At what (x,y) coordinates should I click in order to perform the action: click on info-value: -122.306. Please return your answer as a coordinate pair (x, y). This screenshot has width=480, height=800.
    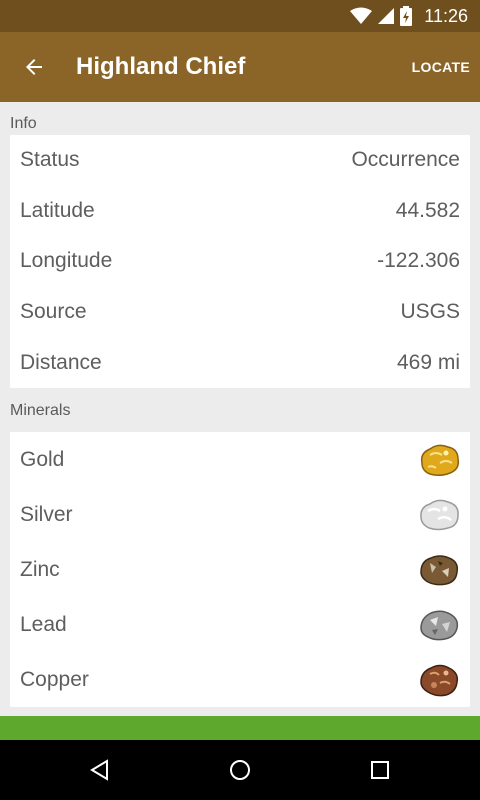
    Looking at the image, I should click on (418, 261).